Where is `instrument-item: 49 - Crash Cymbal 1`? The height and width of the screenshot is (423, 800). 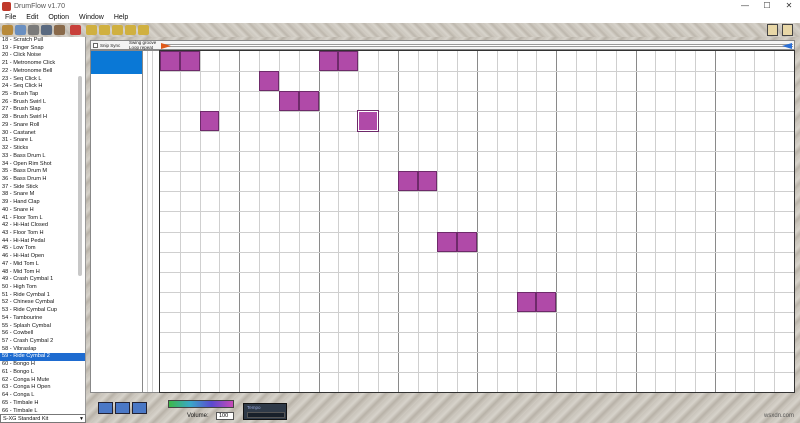 instrument-item: 49 - Crash Cymbal 1 is located at coordinates (42, 280).